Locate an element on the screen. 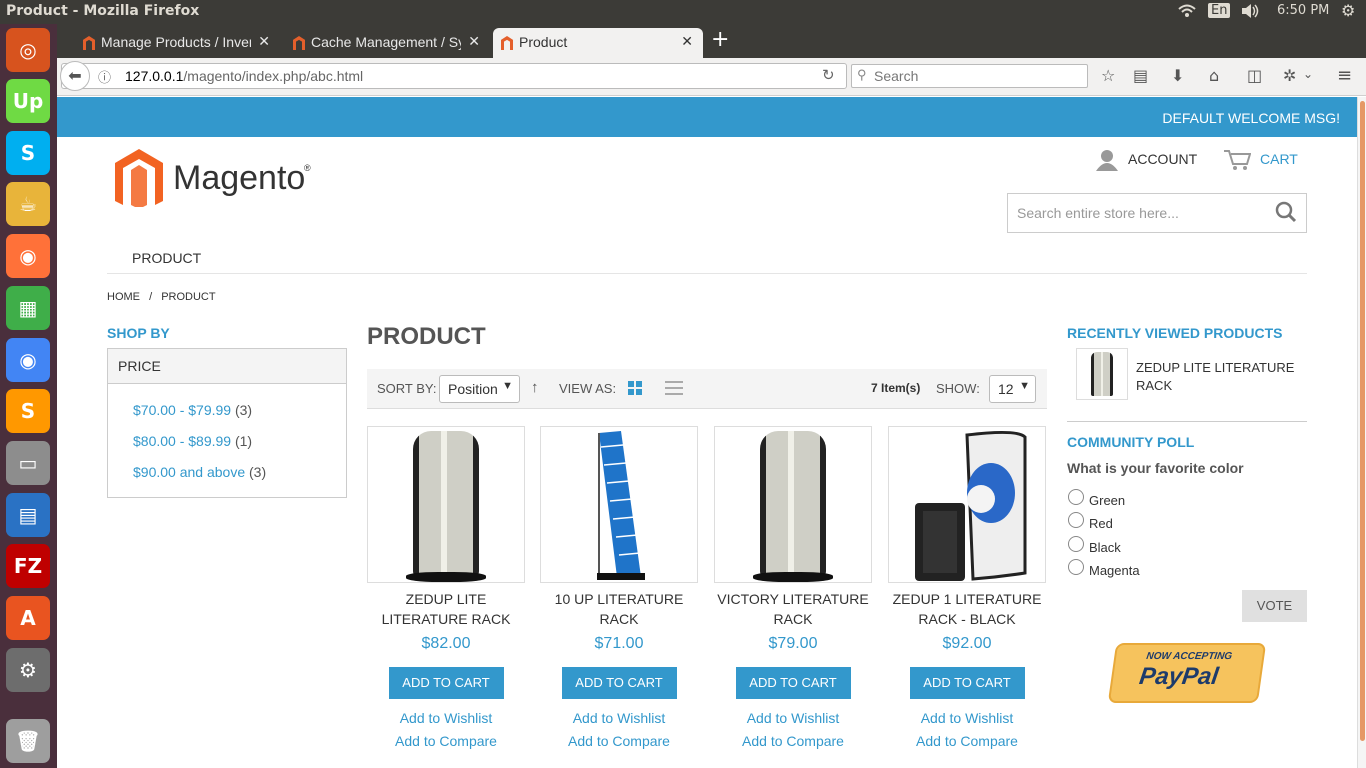 Image resolution: width=1366 pixels, height=768 pixels. recently-viewed-item: ZEDUP LITE LITERATURE RACK is located at coordinates (1223, 377).